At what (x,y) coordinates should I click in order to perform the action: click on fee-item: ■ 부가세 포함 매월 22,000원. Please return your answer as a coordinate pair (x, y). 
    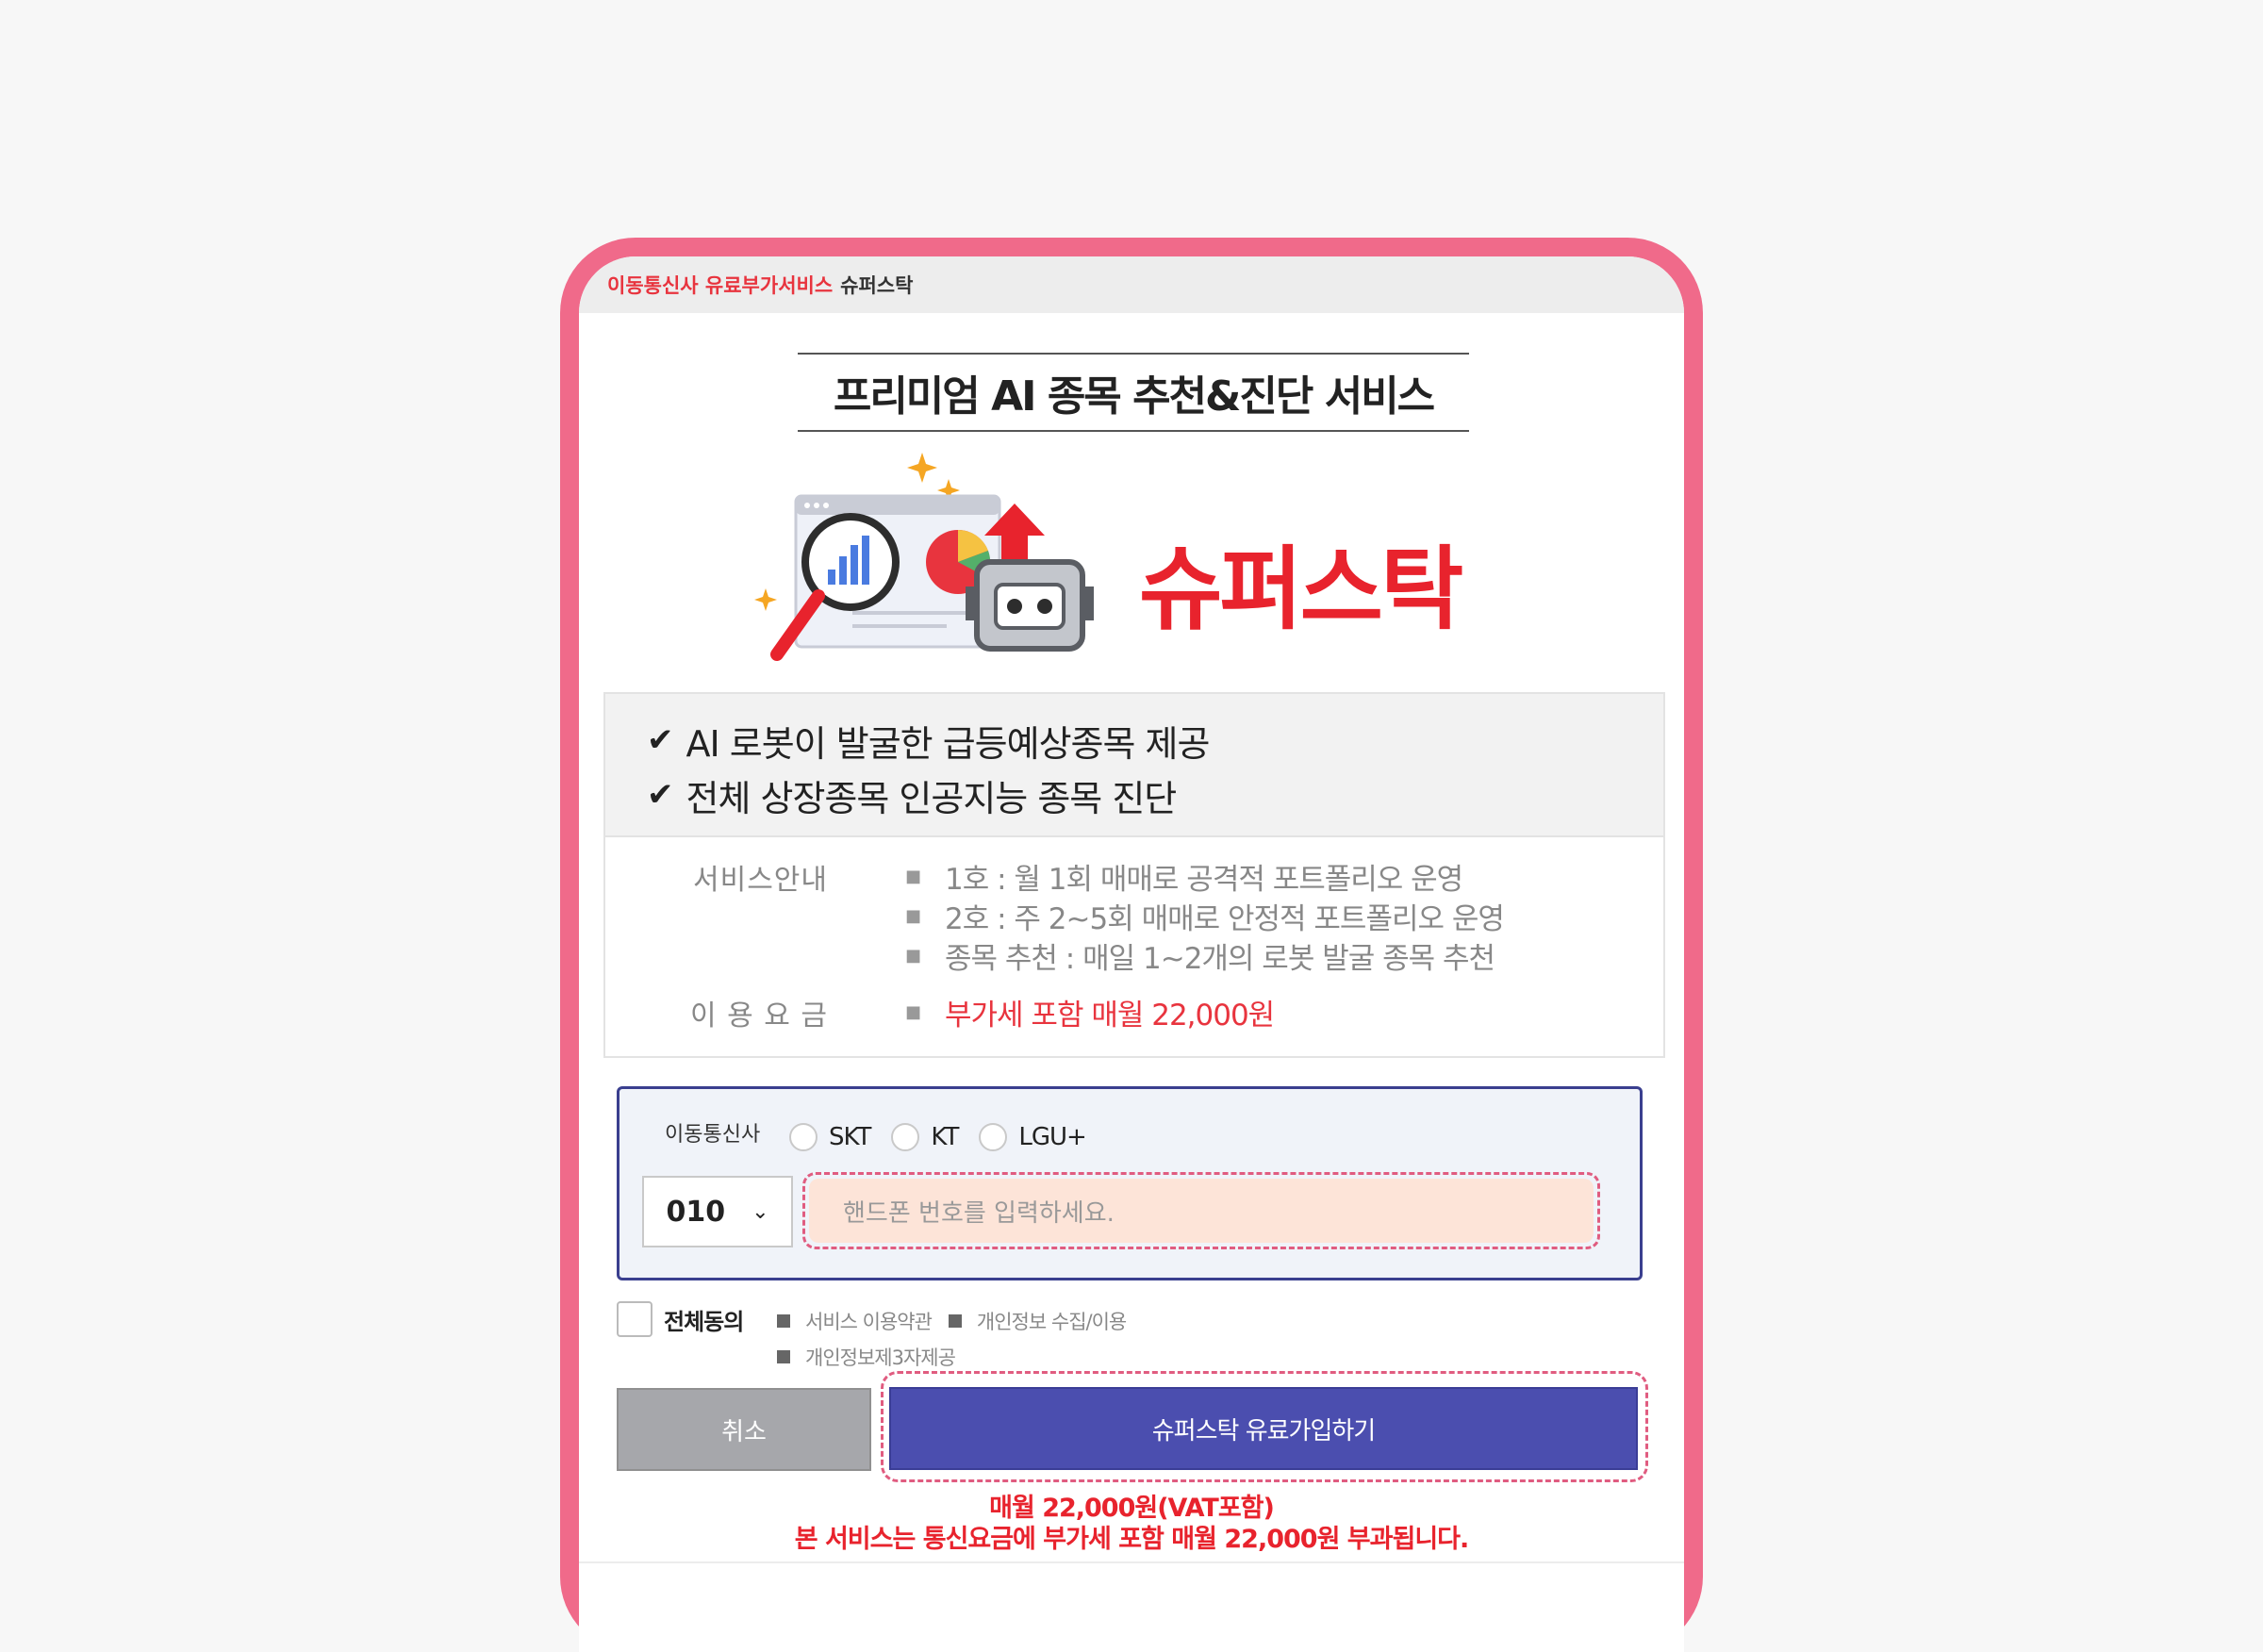
    Looking at the image, I should click on (1090, 1012).